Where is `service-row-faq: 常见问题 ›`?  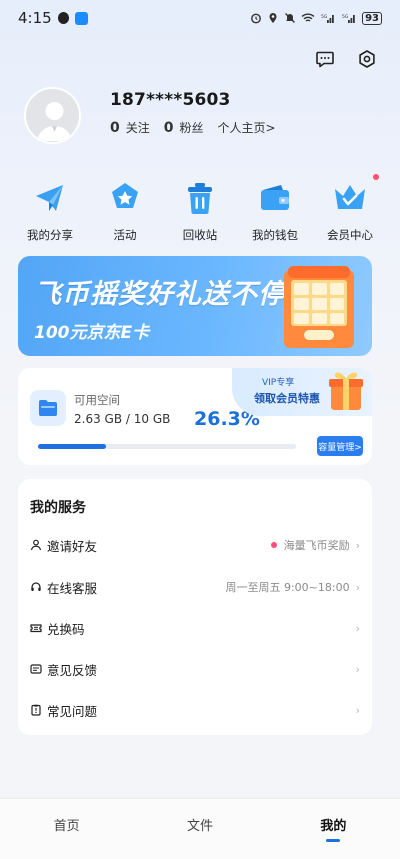 service-row-faq: 常见问题 › is located at coordinates (195, 710).